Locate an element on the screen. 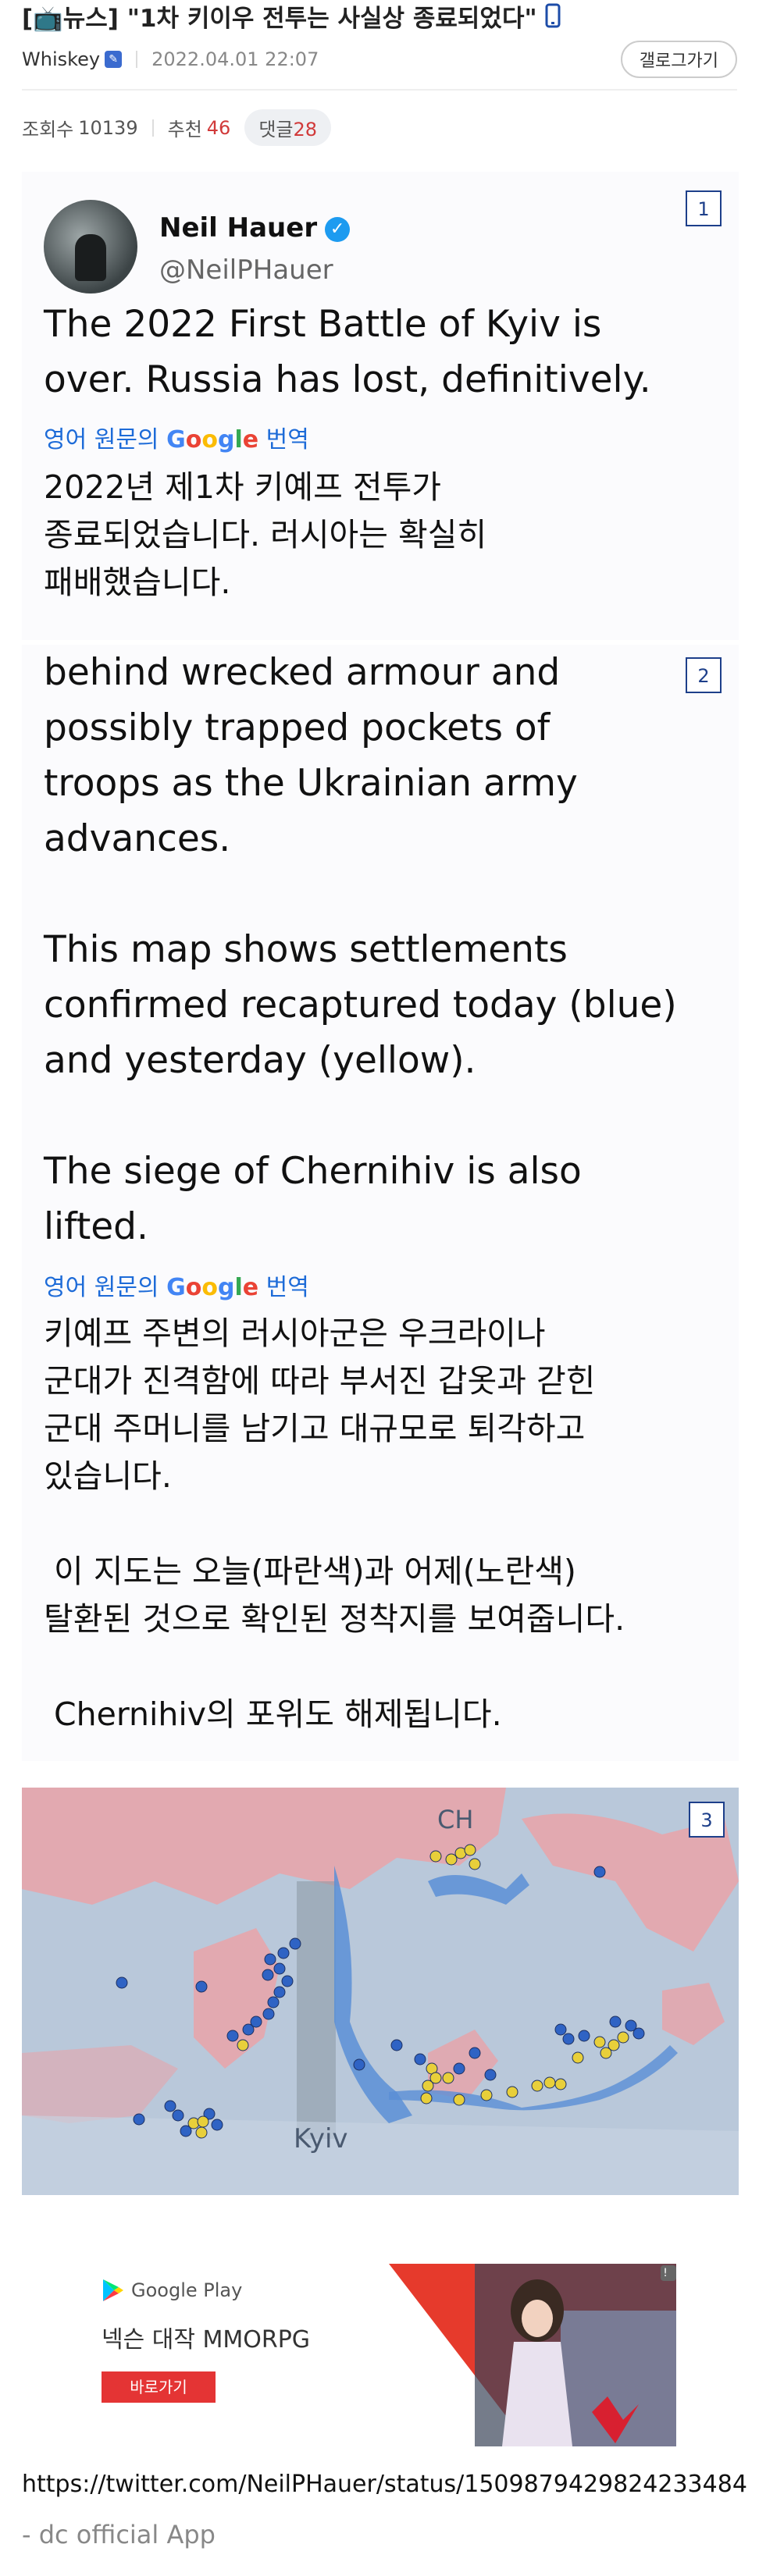  recommend-label: 추천 is located at coordinates (184, 130).